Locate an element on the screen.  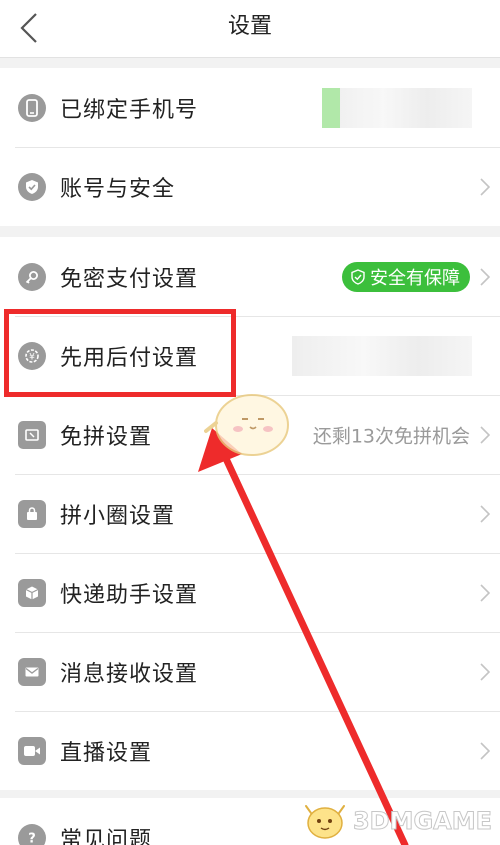
watermark-mascot is located at coordinates (246, 425).